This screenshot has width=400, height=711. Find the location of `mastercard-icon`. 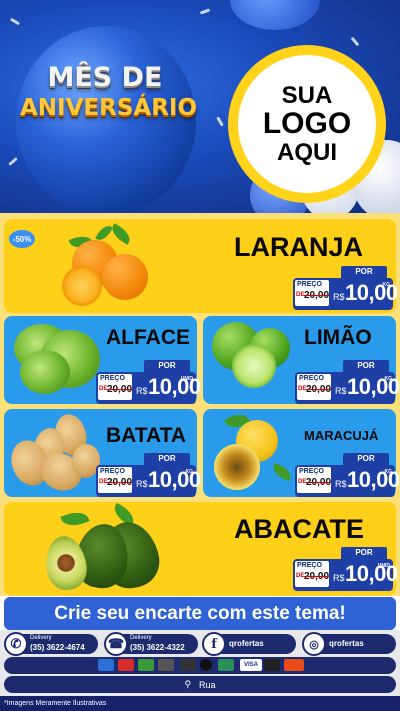

mastercard-icon is located at coordinates (272, 665).